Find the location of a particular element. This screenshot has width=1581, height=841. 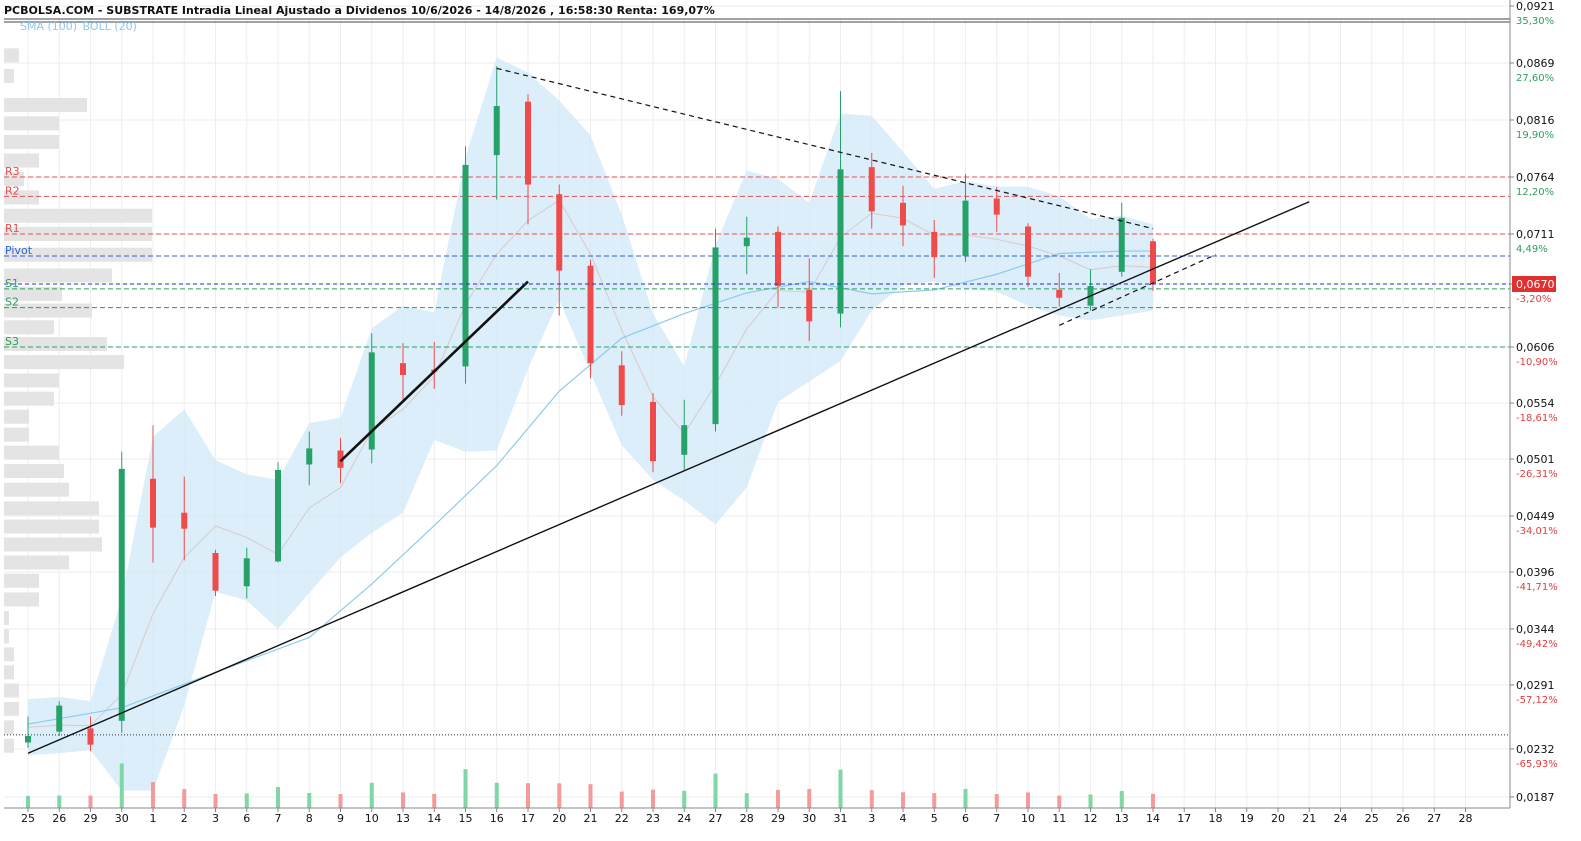

date-tick-label: 10 is located at coordinates (372, 818).